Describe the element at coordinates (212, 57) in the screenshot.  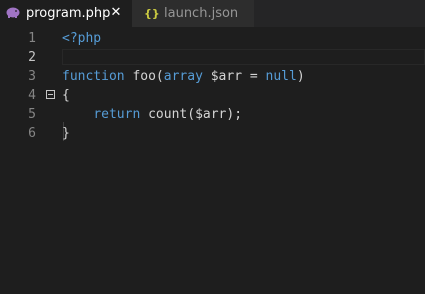
I see `code-line: 2` at that location.